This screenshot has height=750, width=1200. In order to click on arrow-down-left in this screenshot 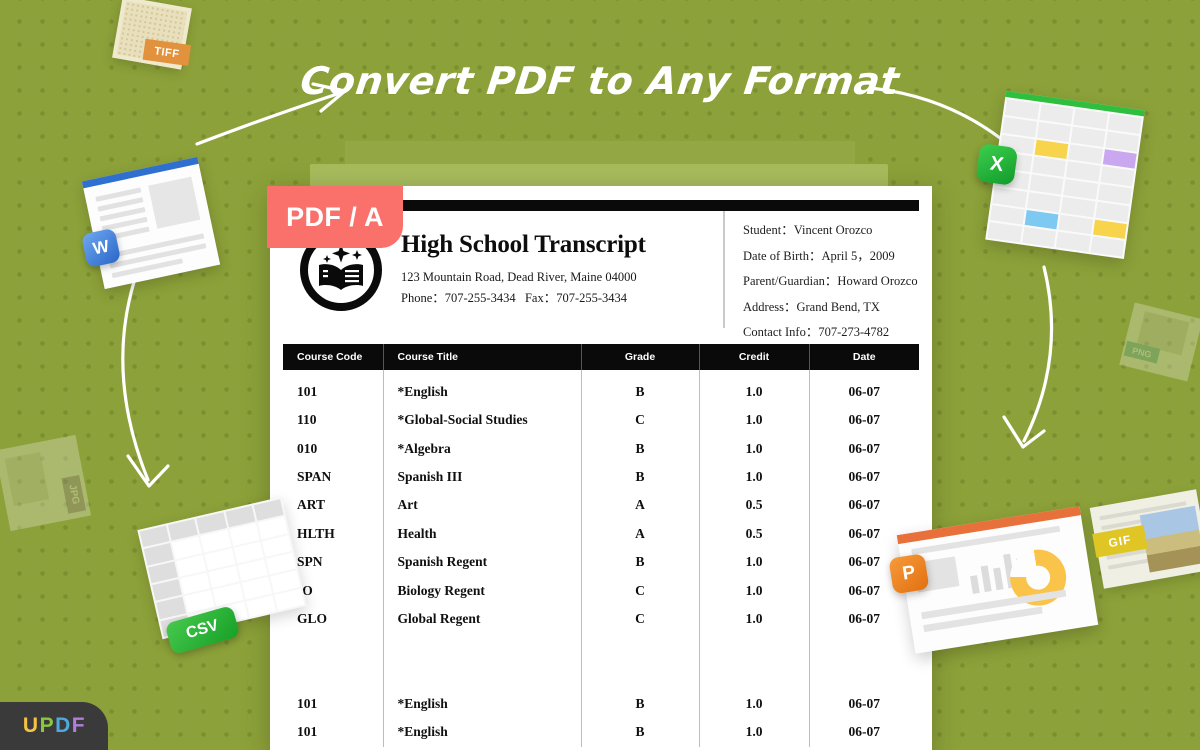, I will do `click(145, 395)`.